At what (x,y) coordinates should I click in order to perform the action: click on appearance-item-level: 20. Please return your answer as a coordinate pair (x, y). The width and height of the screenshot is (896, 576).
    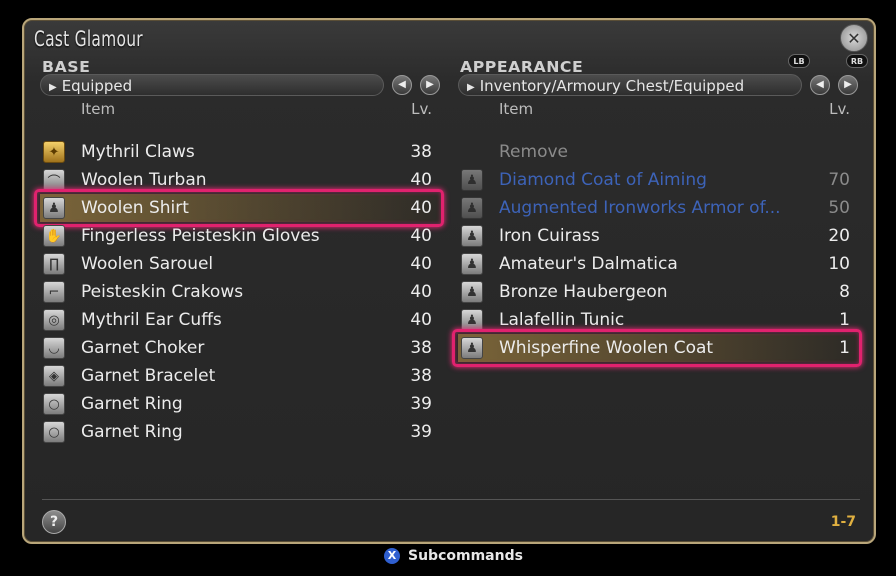
    Looking at the image, I should click on (839, 236).